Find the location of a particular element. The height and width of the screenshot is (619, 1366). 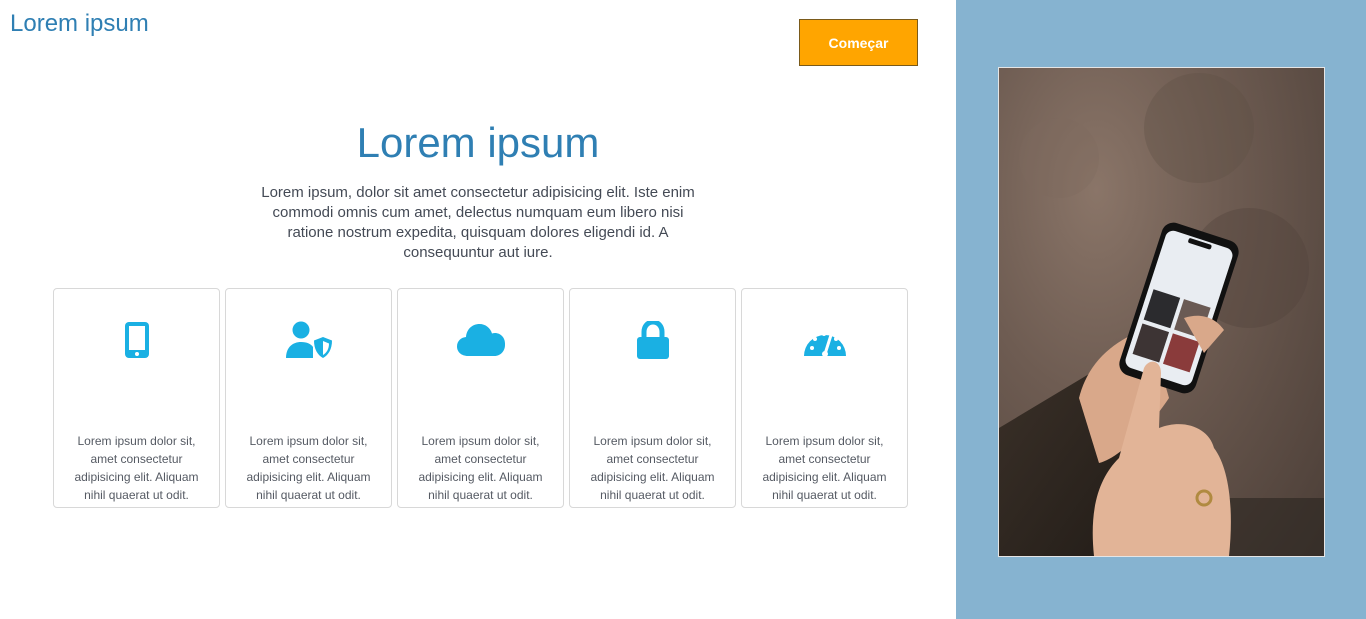

user-shield-icon is located at coordinates (308, 340).